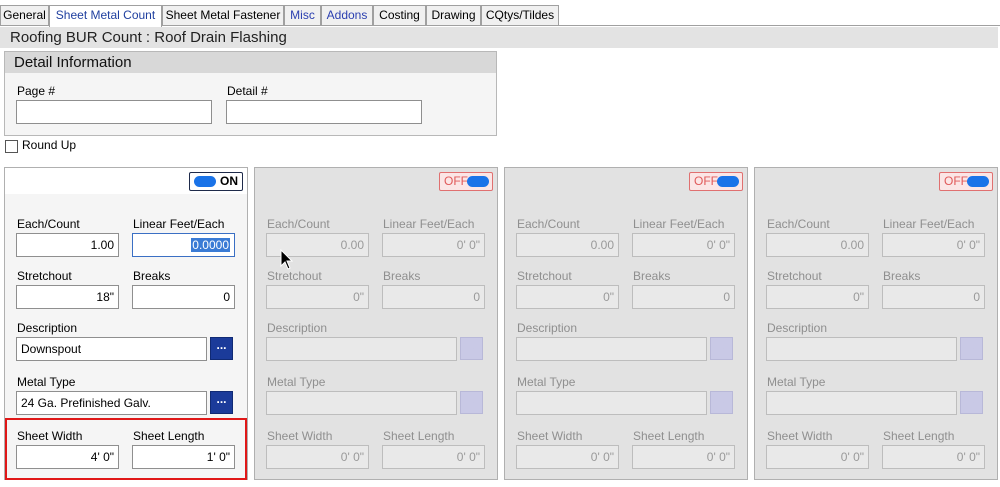  Describe the element at coordinates (67, 457) in the screenshot. I see `sheet-width-input: 4' 0"` at that location.